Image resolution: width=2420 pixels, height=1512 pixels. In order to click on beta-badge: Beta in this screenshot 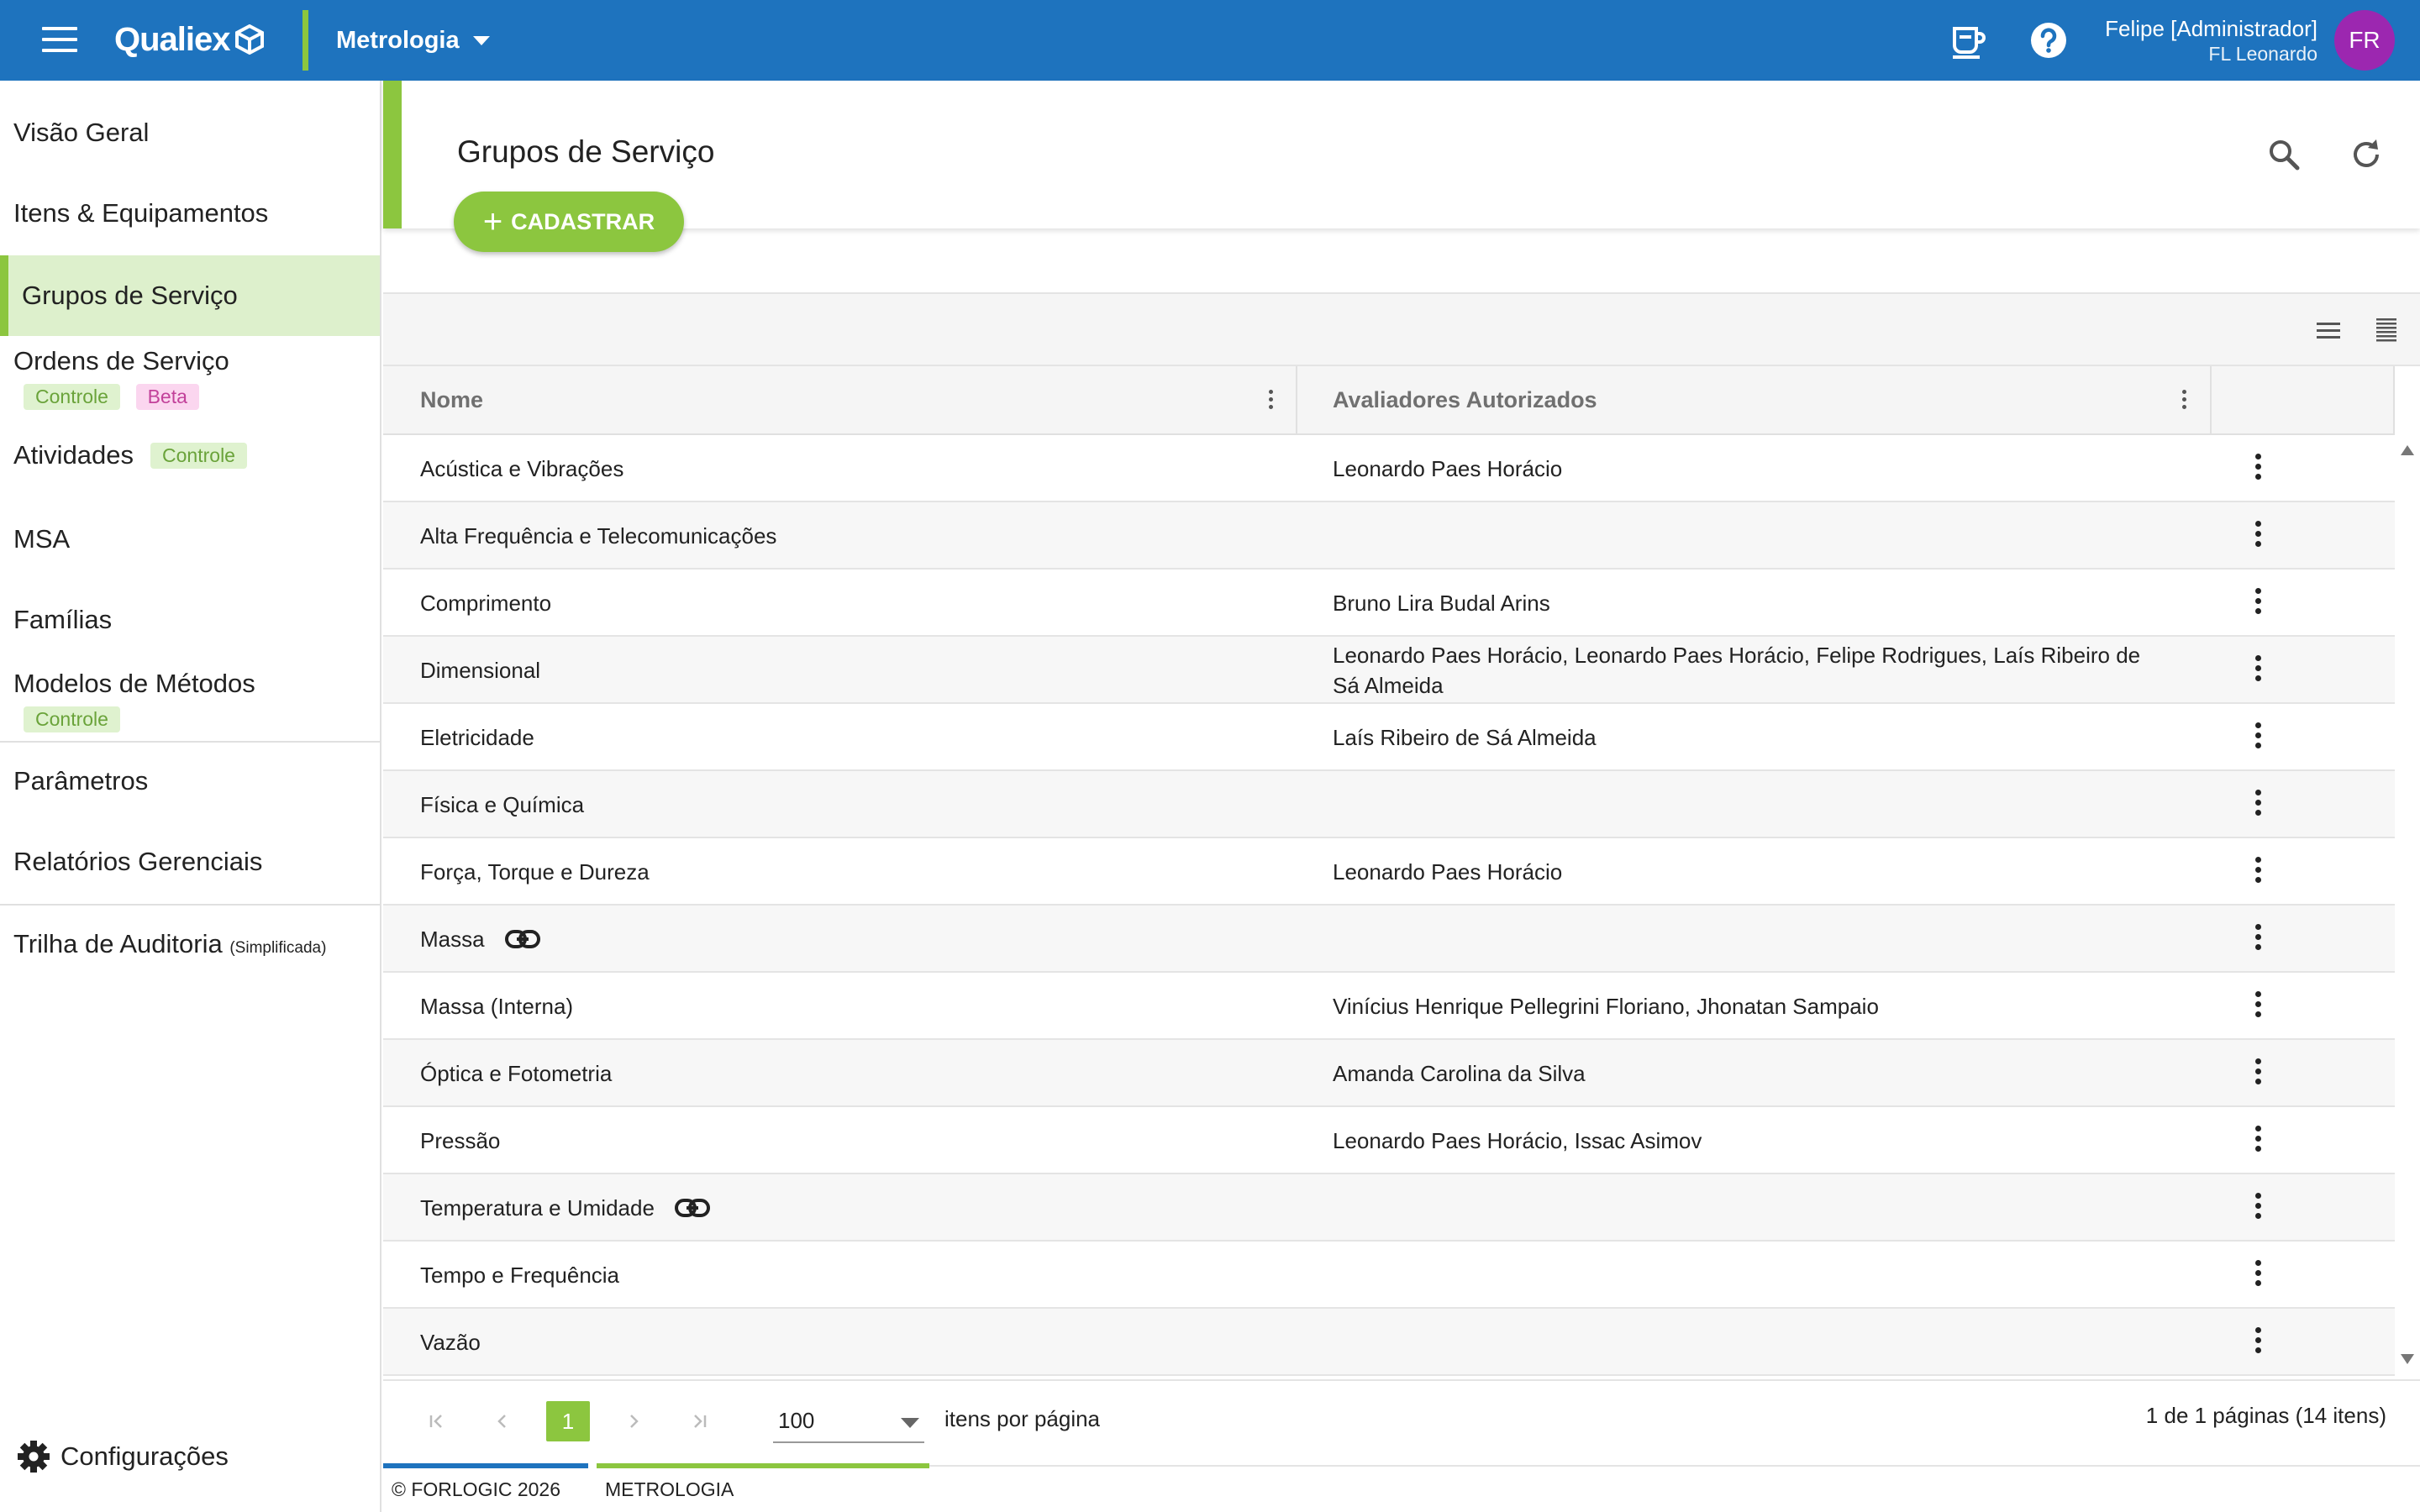, I will do `click(167, 397)`.